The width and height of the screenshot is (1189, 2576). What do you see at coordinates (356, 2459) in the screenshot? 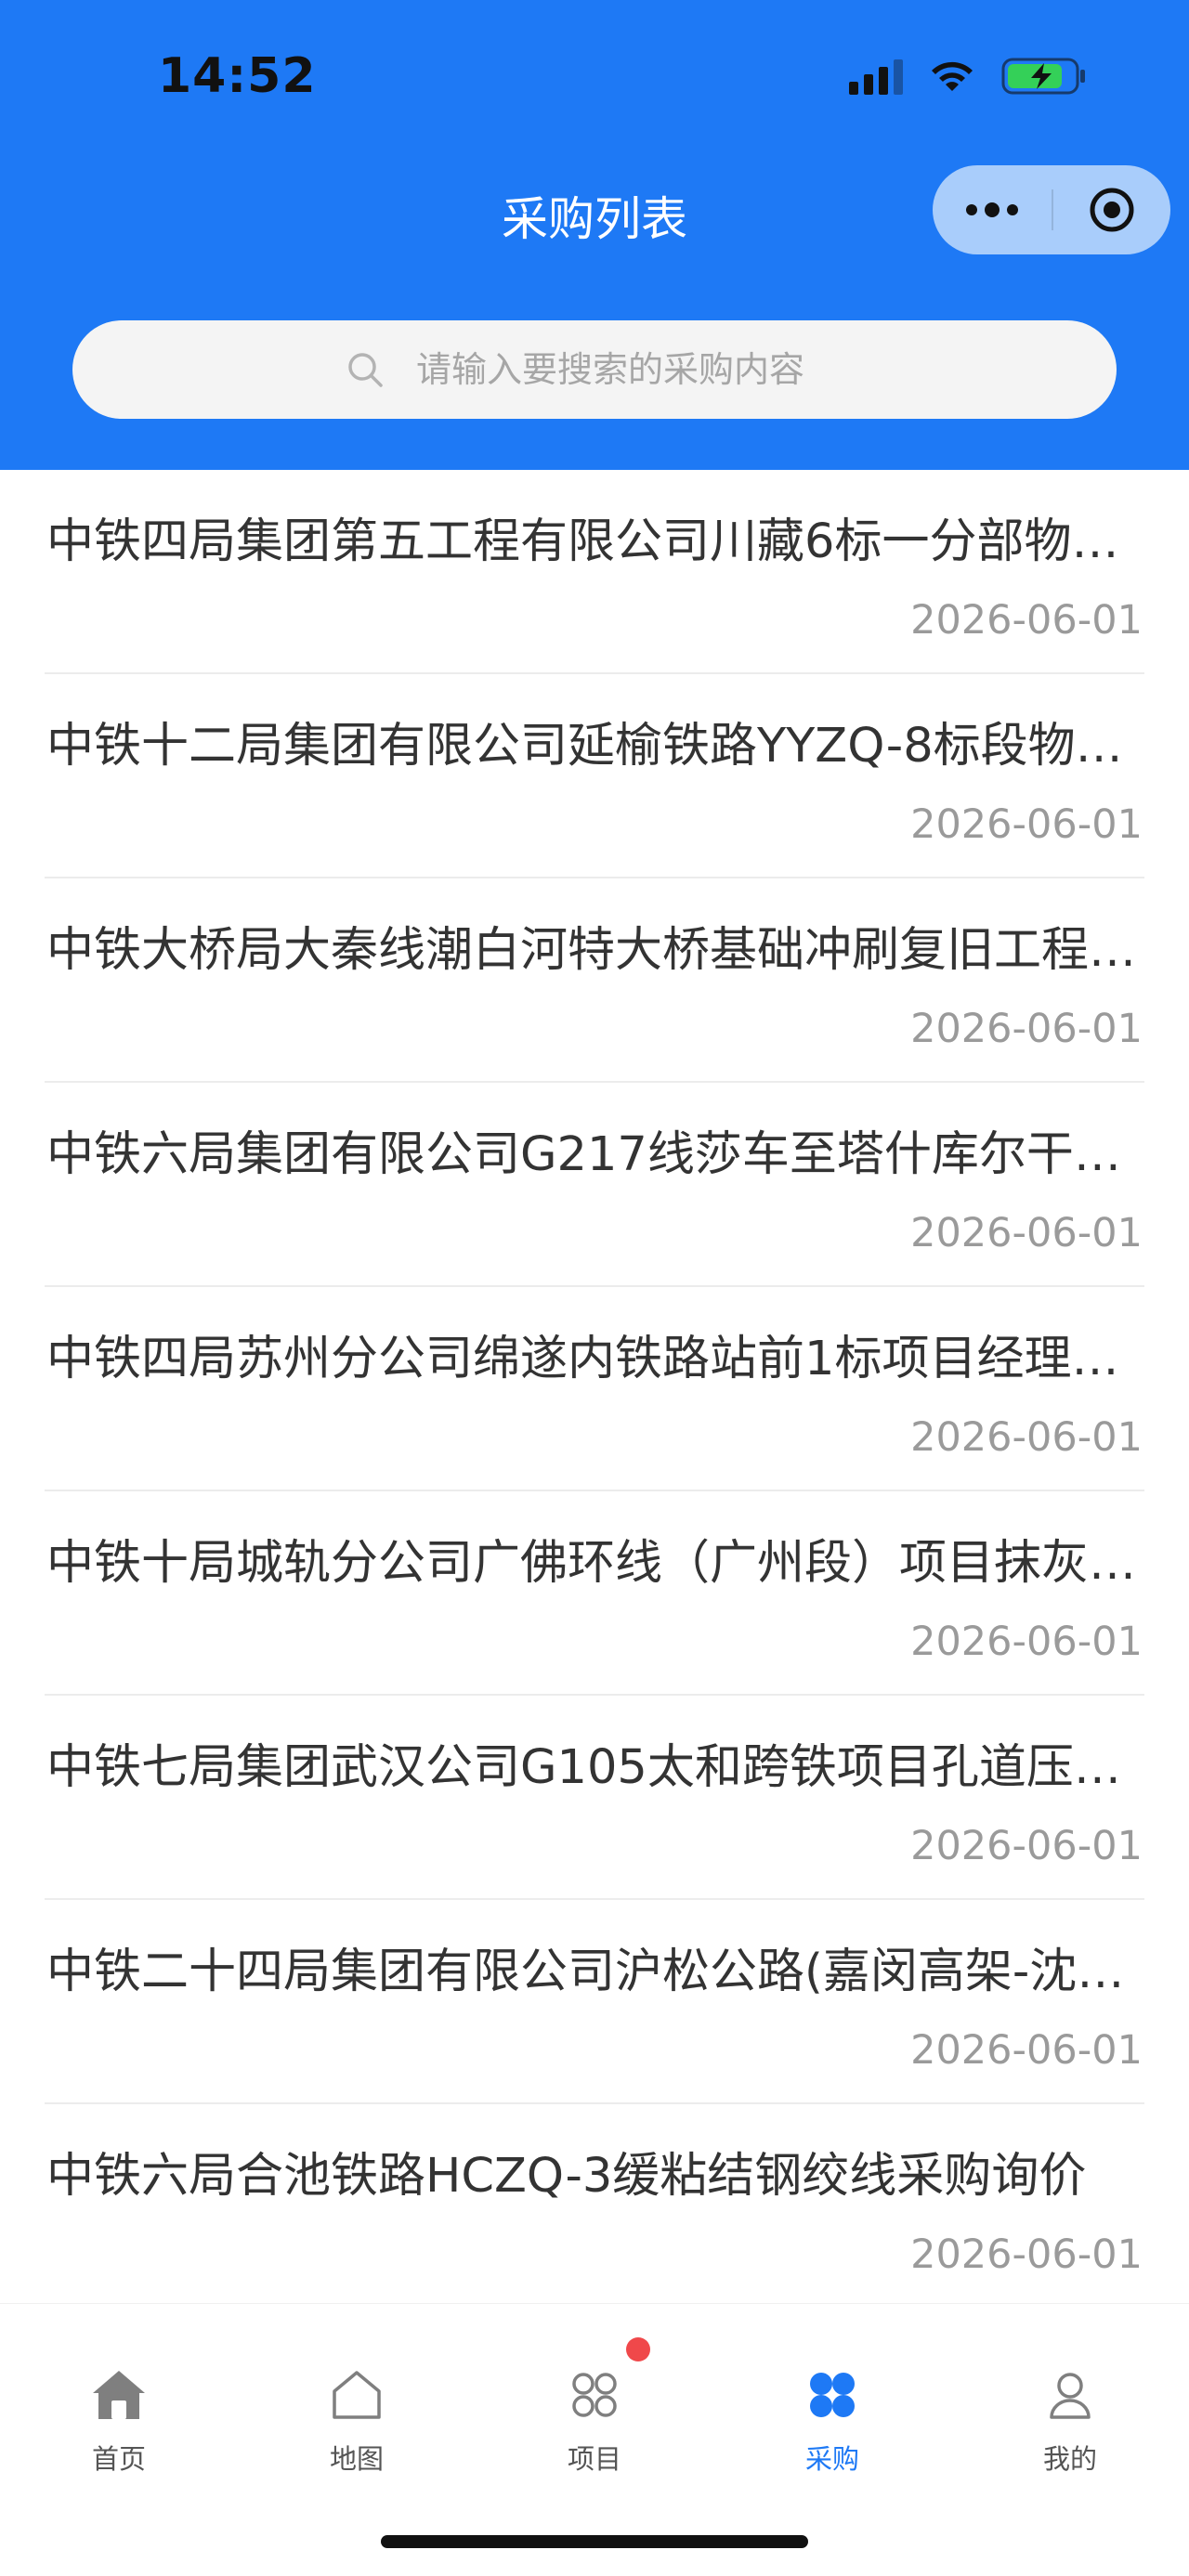
I see `tab-label: 地图` at bounding box center [356, 2459].